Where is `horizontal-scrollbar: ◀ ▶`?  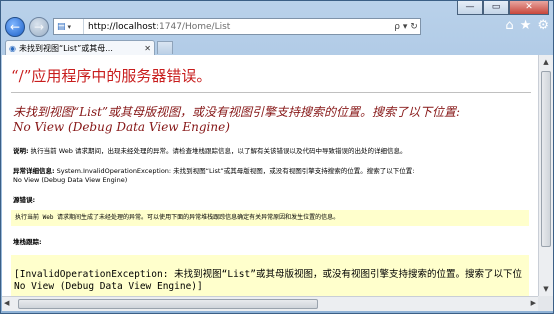
horizontal-scrollbar: ◀ ▶ is located at coordinates (270, 303).